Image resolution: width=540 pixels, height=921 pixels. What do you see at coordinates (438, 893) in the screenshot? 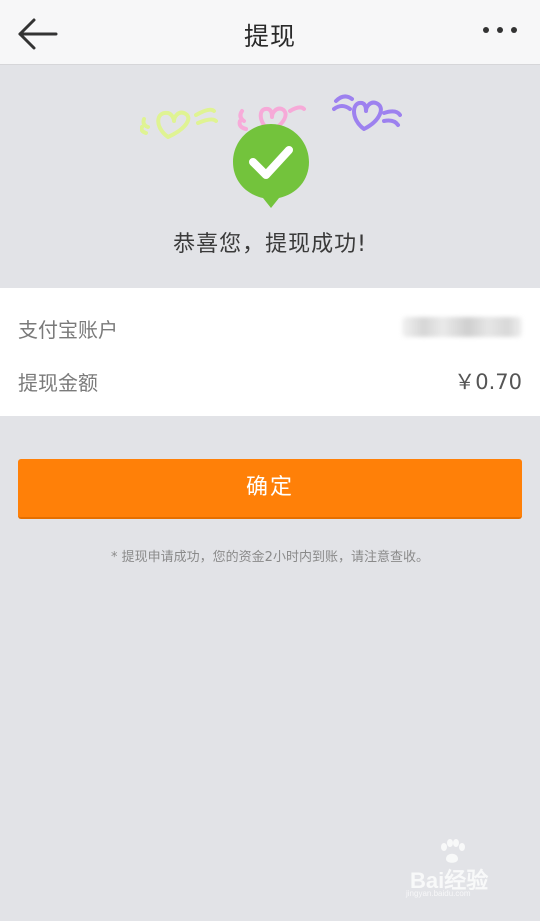
I see `watermark-url: jingyan.baidu.com` at bounding box center [438, 893].